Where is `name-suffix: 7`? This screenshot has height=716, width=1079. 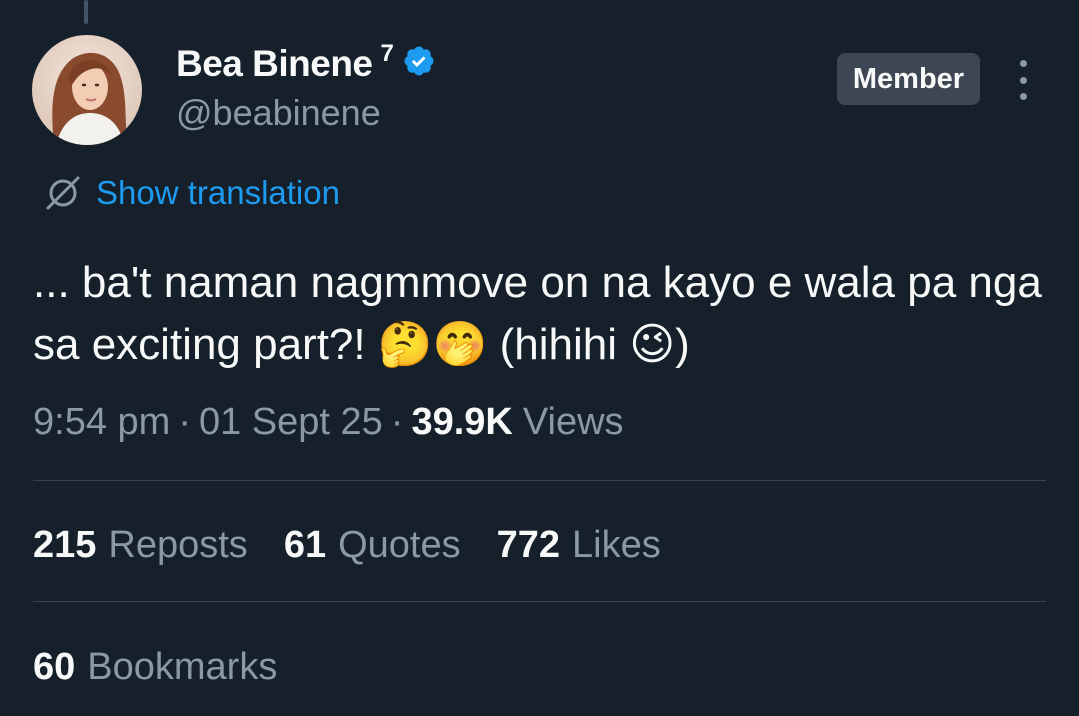 name-suffix: 7 is located at coordinates (387, 53).